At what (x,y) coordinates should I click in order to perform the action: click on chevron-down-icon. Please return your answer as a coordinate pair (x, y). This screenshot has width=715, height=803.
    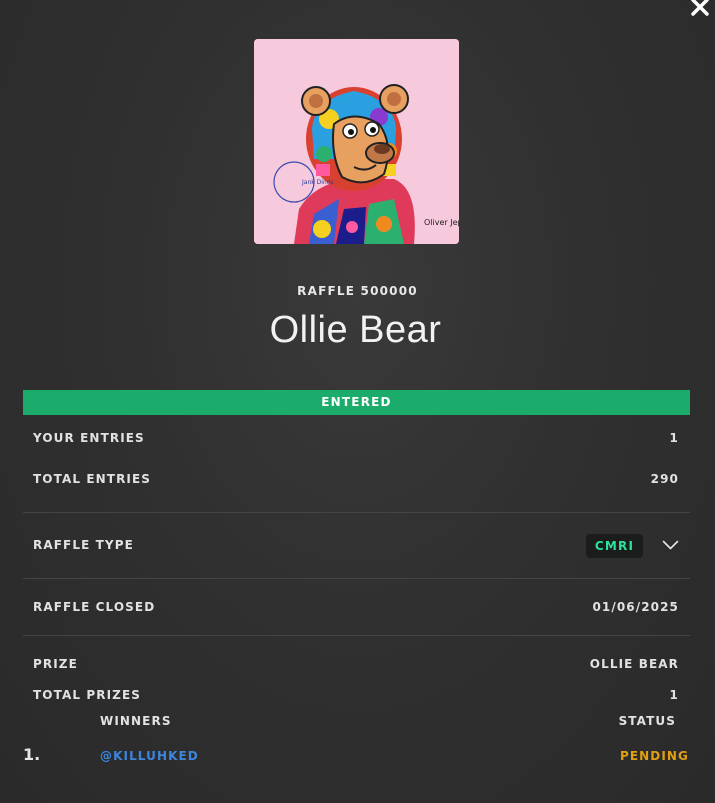
    Looking at the image, I should click on (670, 545).